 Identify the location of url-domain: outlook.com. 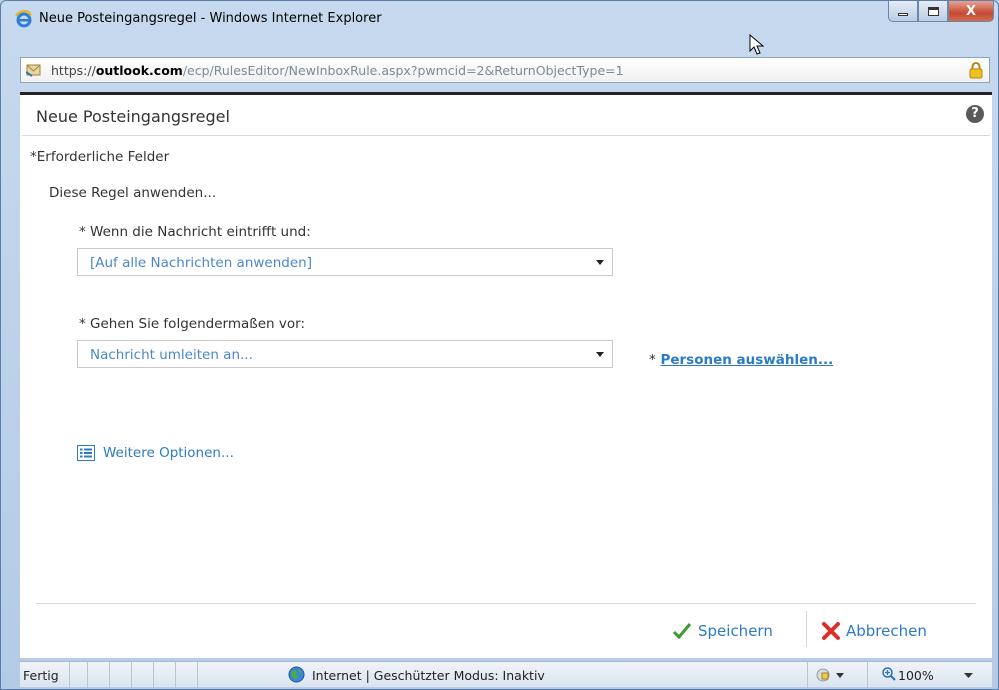
(139, 70).